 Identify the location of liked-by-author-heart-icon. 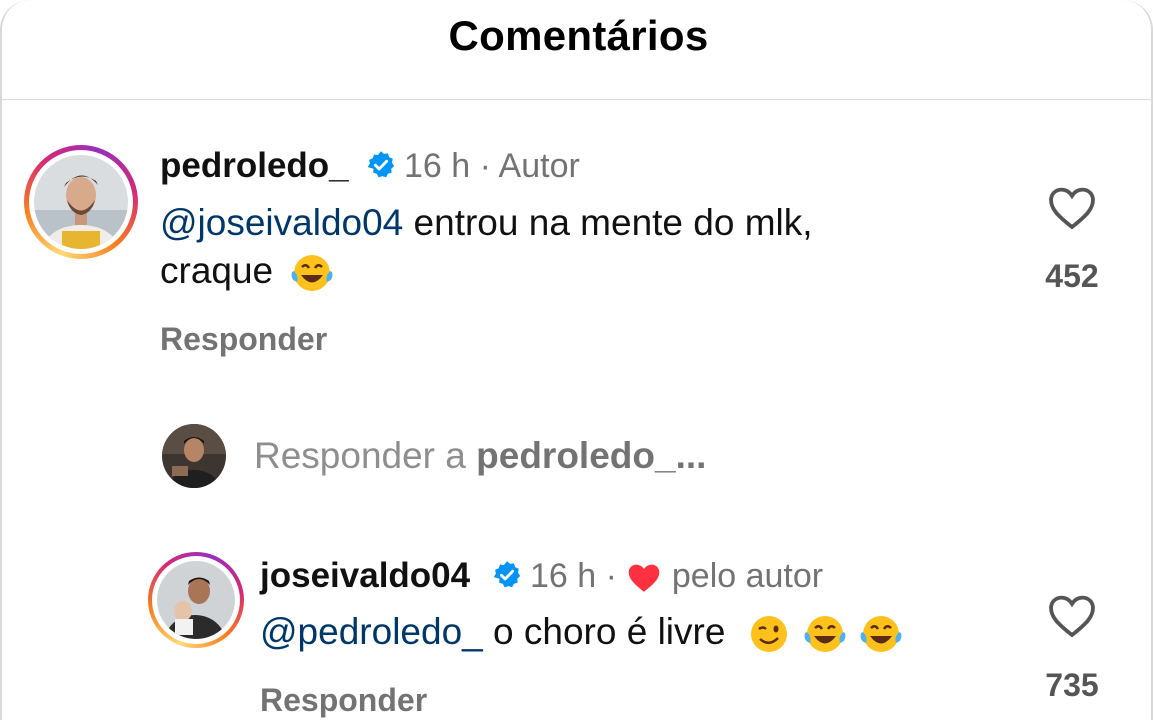
(644, 578).